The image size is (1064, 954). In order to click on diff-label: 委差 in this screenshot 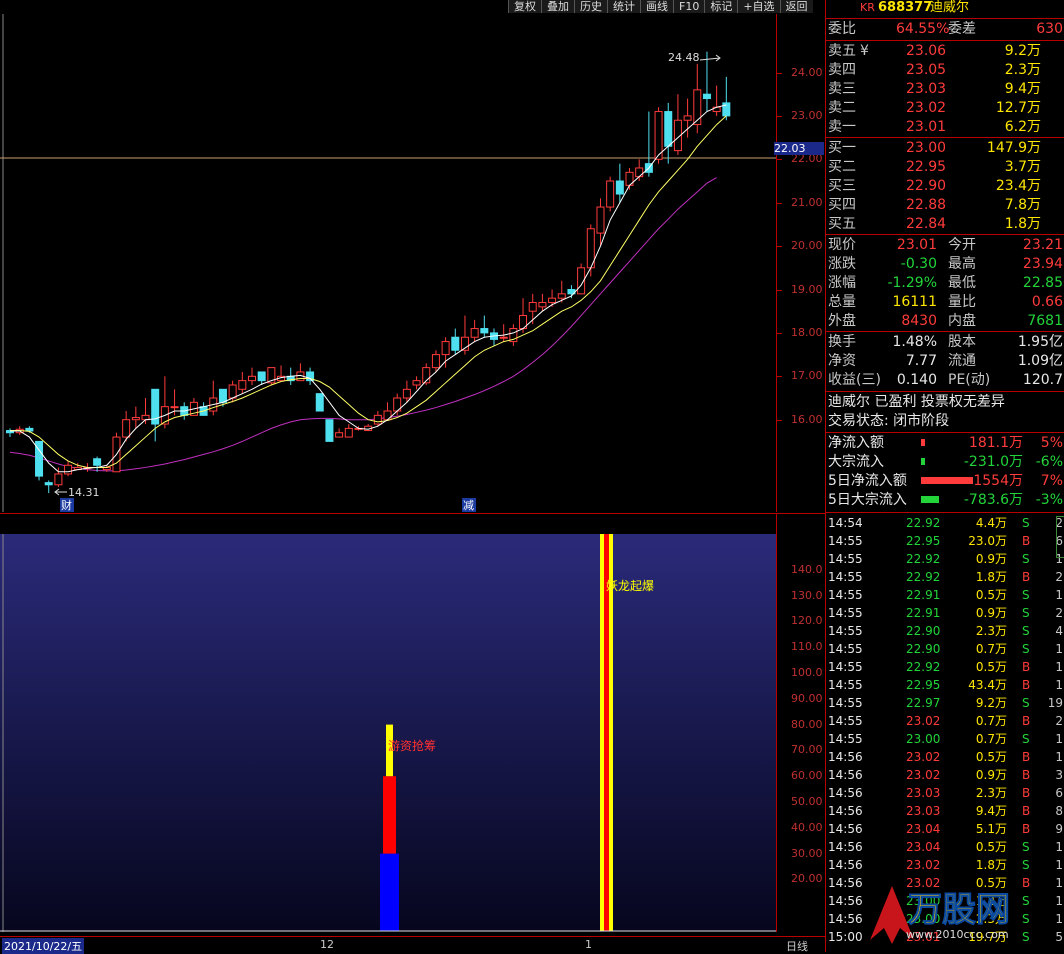, I will do `click(962, 29)`.